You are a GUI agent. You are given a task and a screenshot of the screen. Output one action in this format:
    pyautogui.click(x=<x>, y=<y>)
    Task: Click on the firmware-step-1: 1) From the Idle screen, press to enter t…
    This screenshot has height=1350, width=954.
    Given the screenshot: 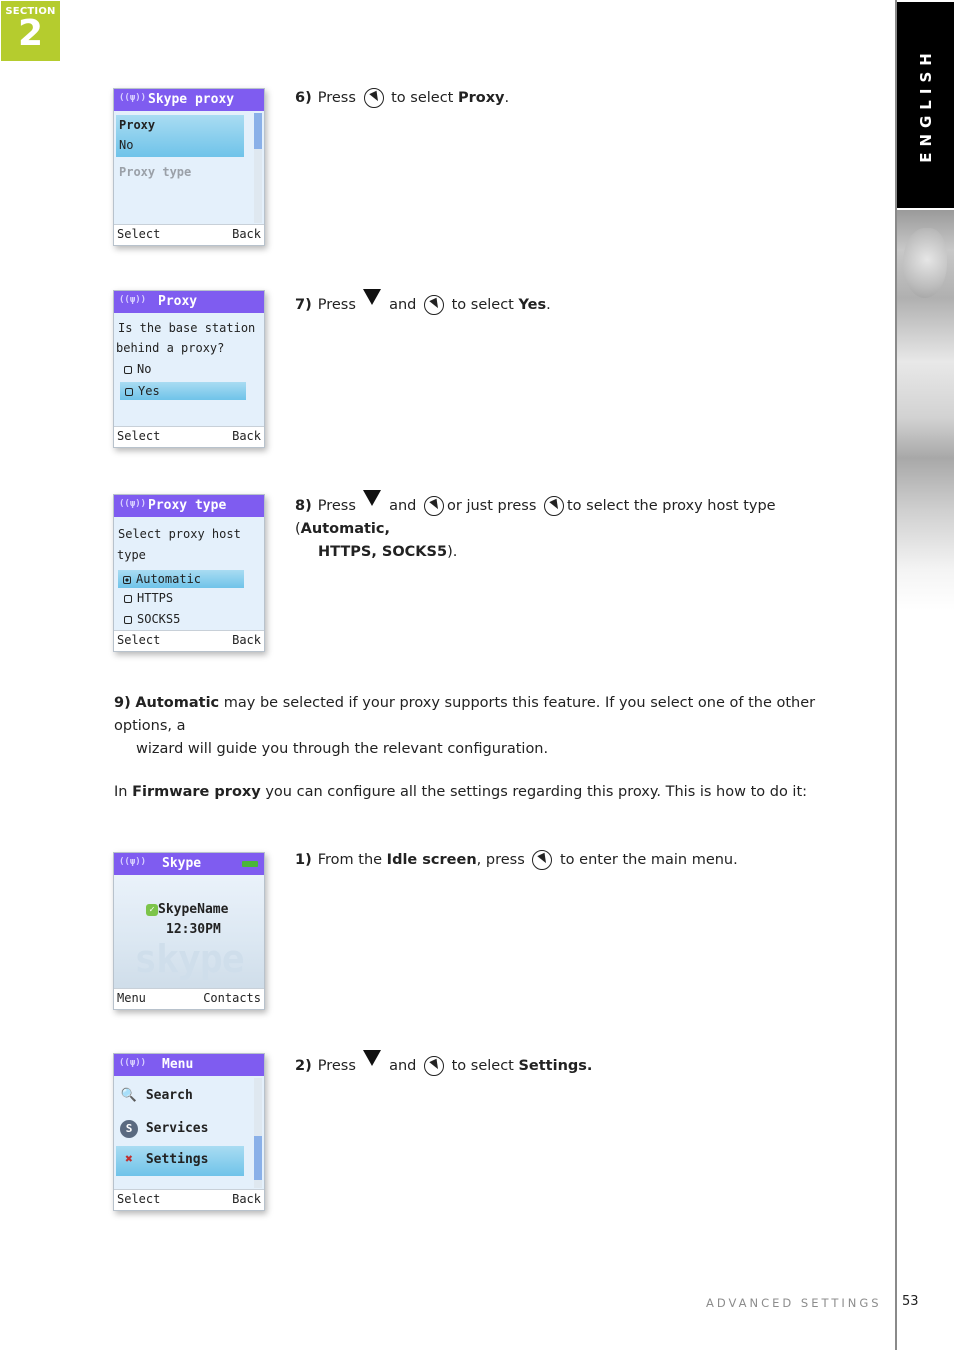 What is the action you would take?
    pyautogui.click(x=516, y=860)
    